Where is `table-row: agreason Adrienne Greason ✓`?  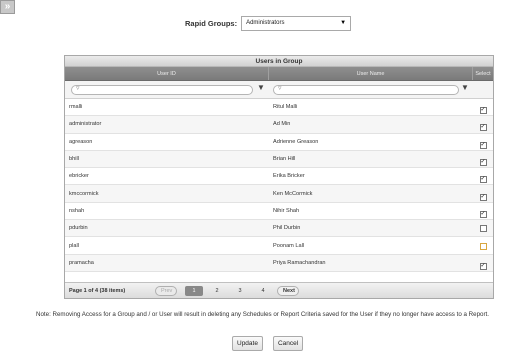 table-row: agreason Adrienne Greason ✓ is located at coordinates (279, 142).